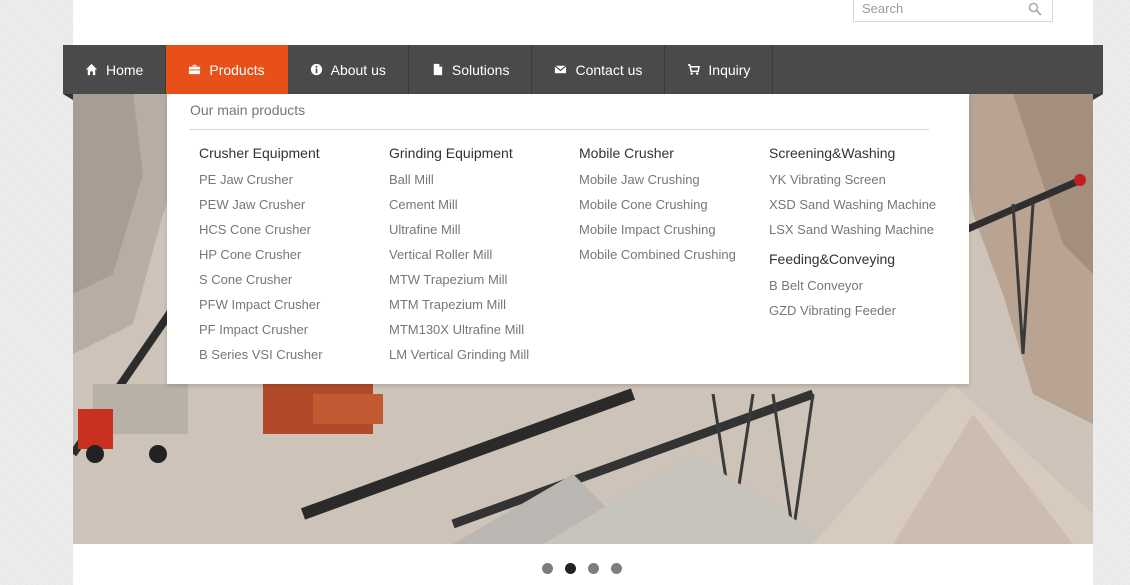  What do you see at coordinates (125, 69) in the screenshot?
I see `nav-item-label: Home` at bounding box center [125, 69].